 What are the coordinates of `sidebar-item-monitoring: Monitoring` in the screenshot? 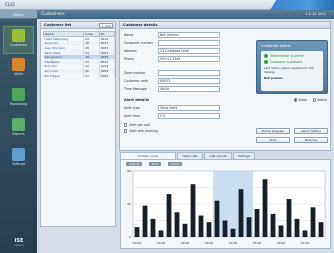 It's located at (18, 100).